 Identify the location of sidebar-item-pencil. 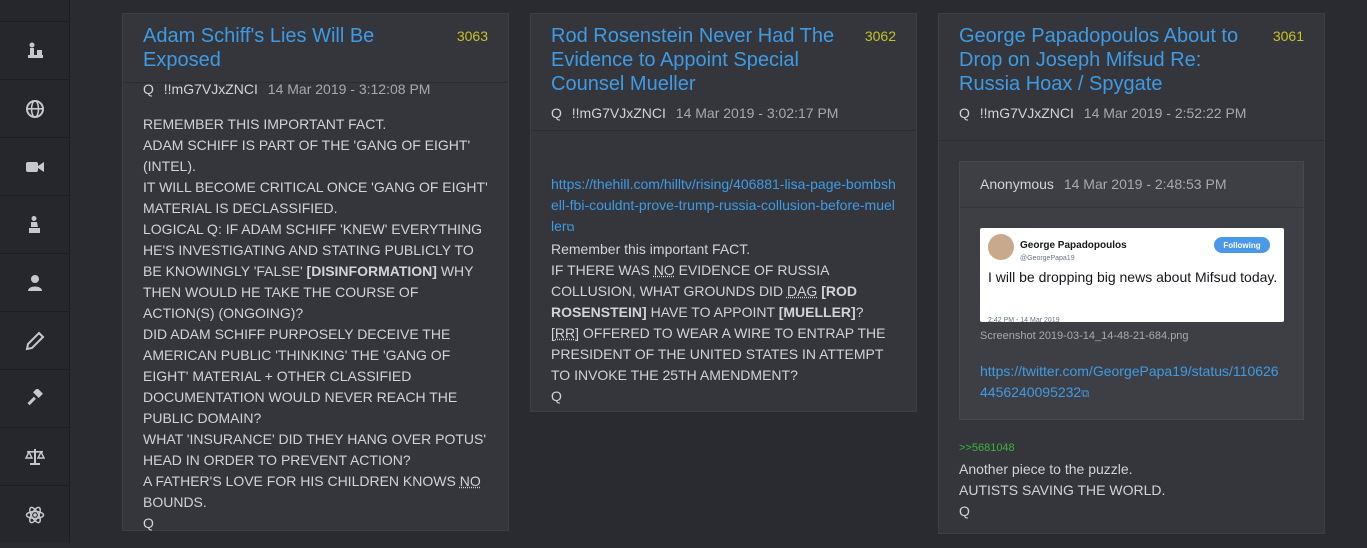
(34, 340).